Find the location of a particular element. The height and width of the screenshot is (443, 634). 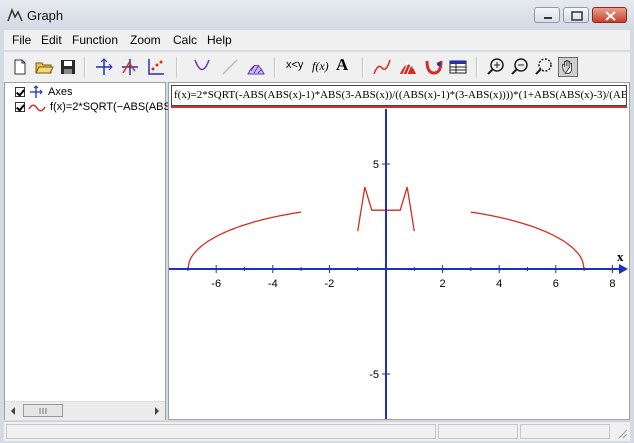

relation-icon is located at coordinates (230, 67).